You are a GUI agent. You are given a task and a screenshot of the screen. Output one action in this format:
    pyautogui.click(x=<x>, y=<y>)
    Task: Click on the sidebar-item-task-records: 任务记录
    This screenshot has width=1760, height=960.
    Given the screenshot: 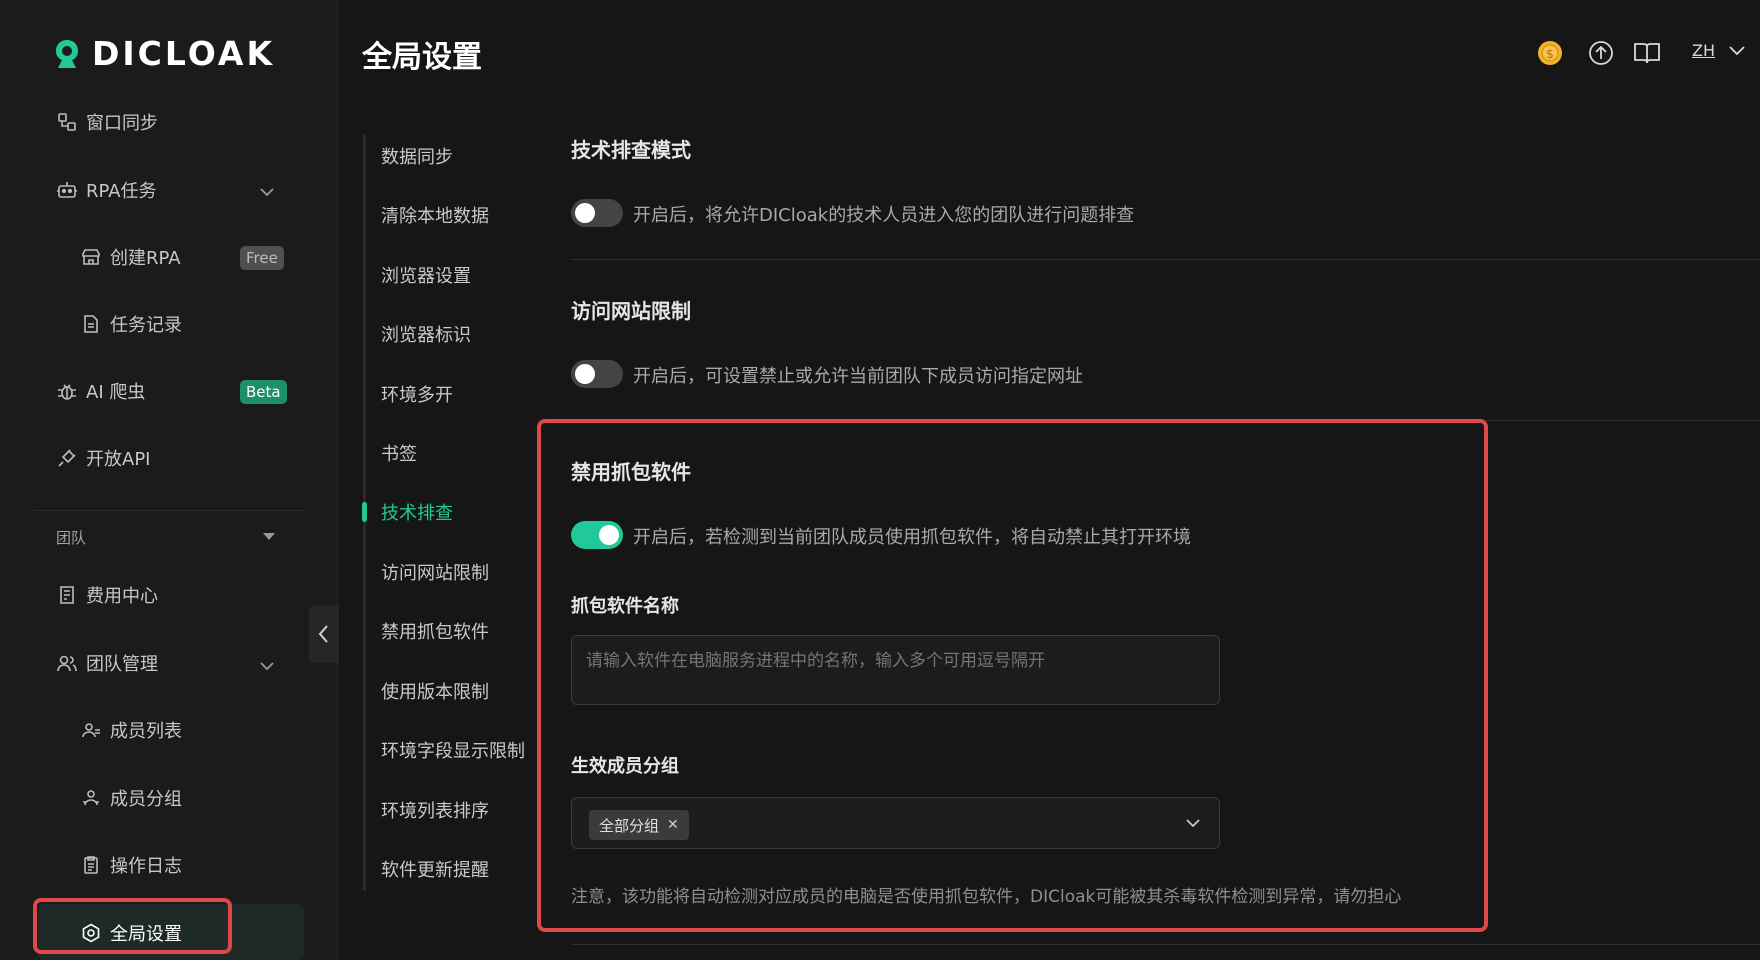 What is the action you would take?
    pyautogui.click(x=131, y=324)
    